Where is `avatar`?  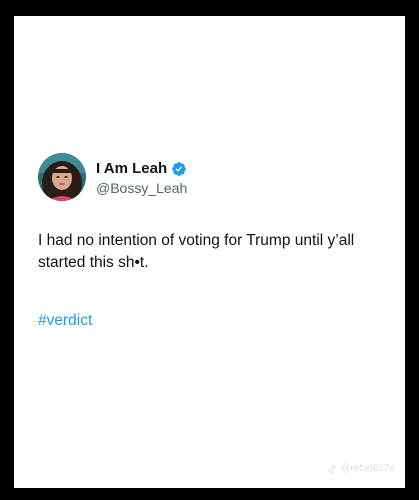
avatar is located at coordinates (62, 177).